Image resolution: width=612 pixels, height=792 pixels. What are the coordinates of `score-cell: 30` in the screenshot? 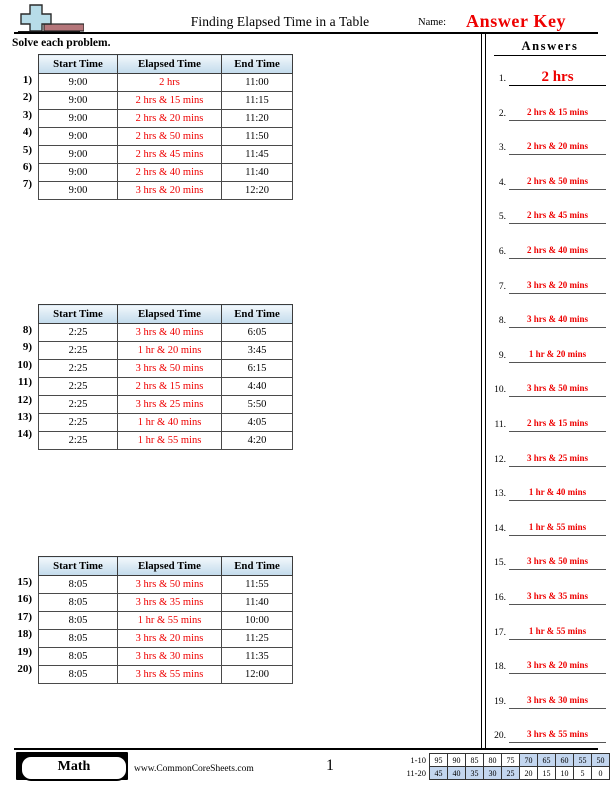 It's located at (492, 773).